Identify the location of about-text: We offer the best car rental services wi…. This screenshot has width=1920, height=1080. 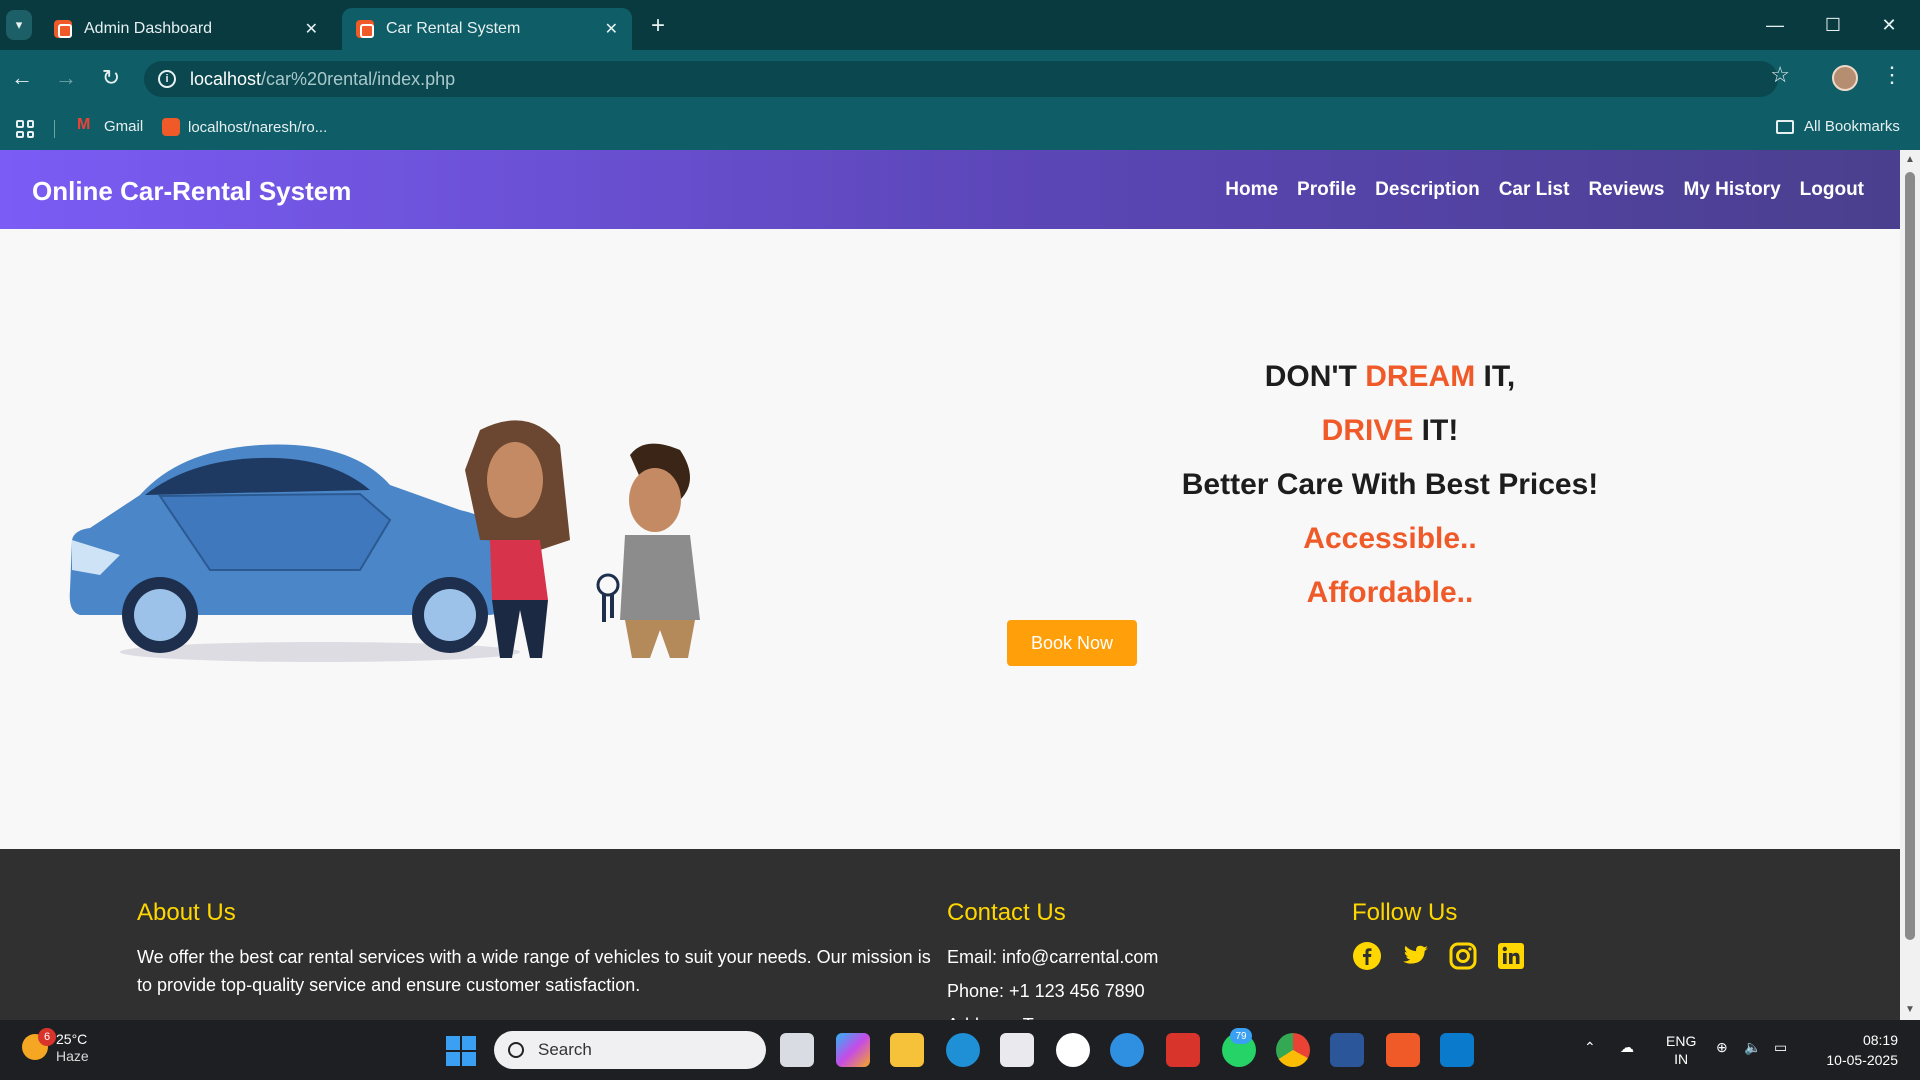
(534, 971).